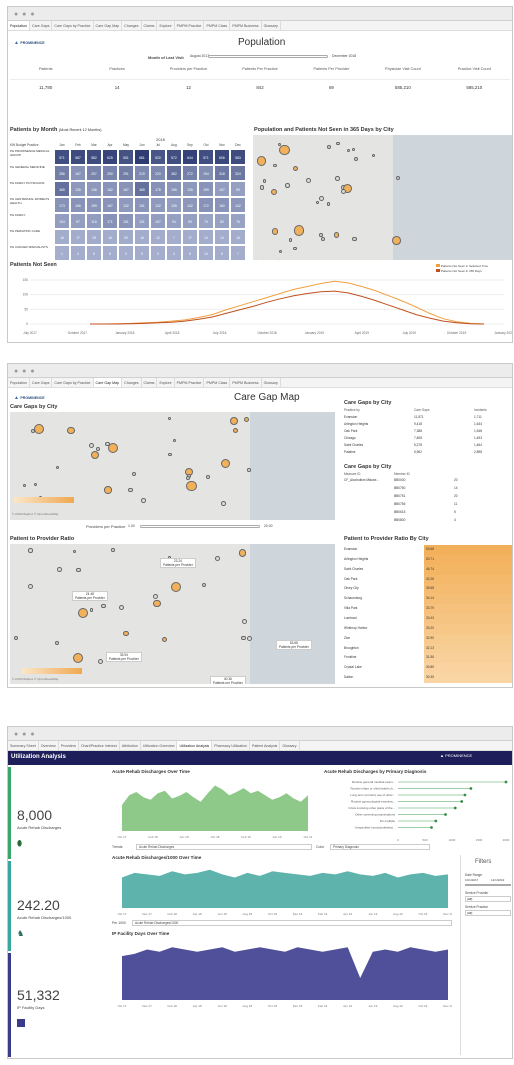  Describe the element at coordinates (49, 745) in the screenshot. I see `tab-overview: Overview` at that location.